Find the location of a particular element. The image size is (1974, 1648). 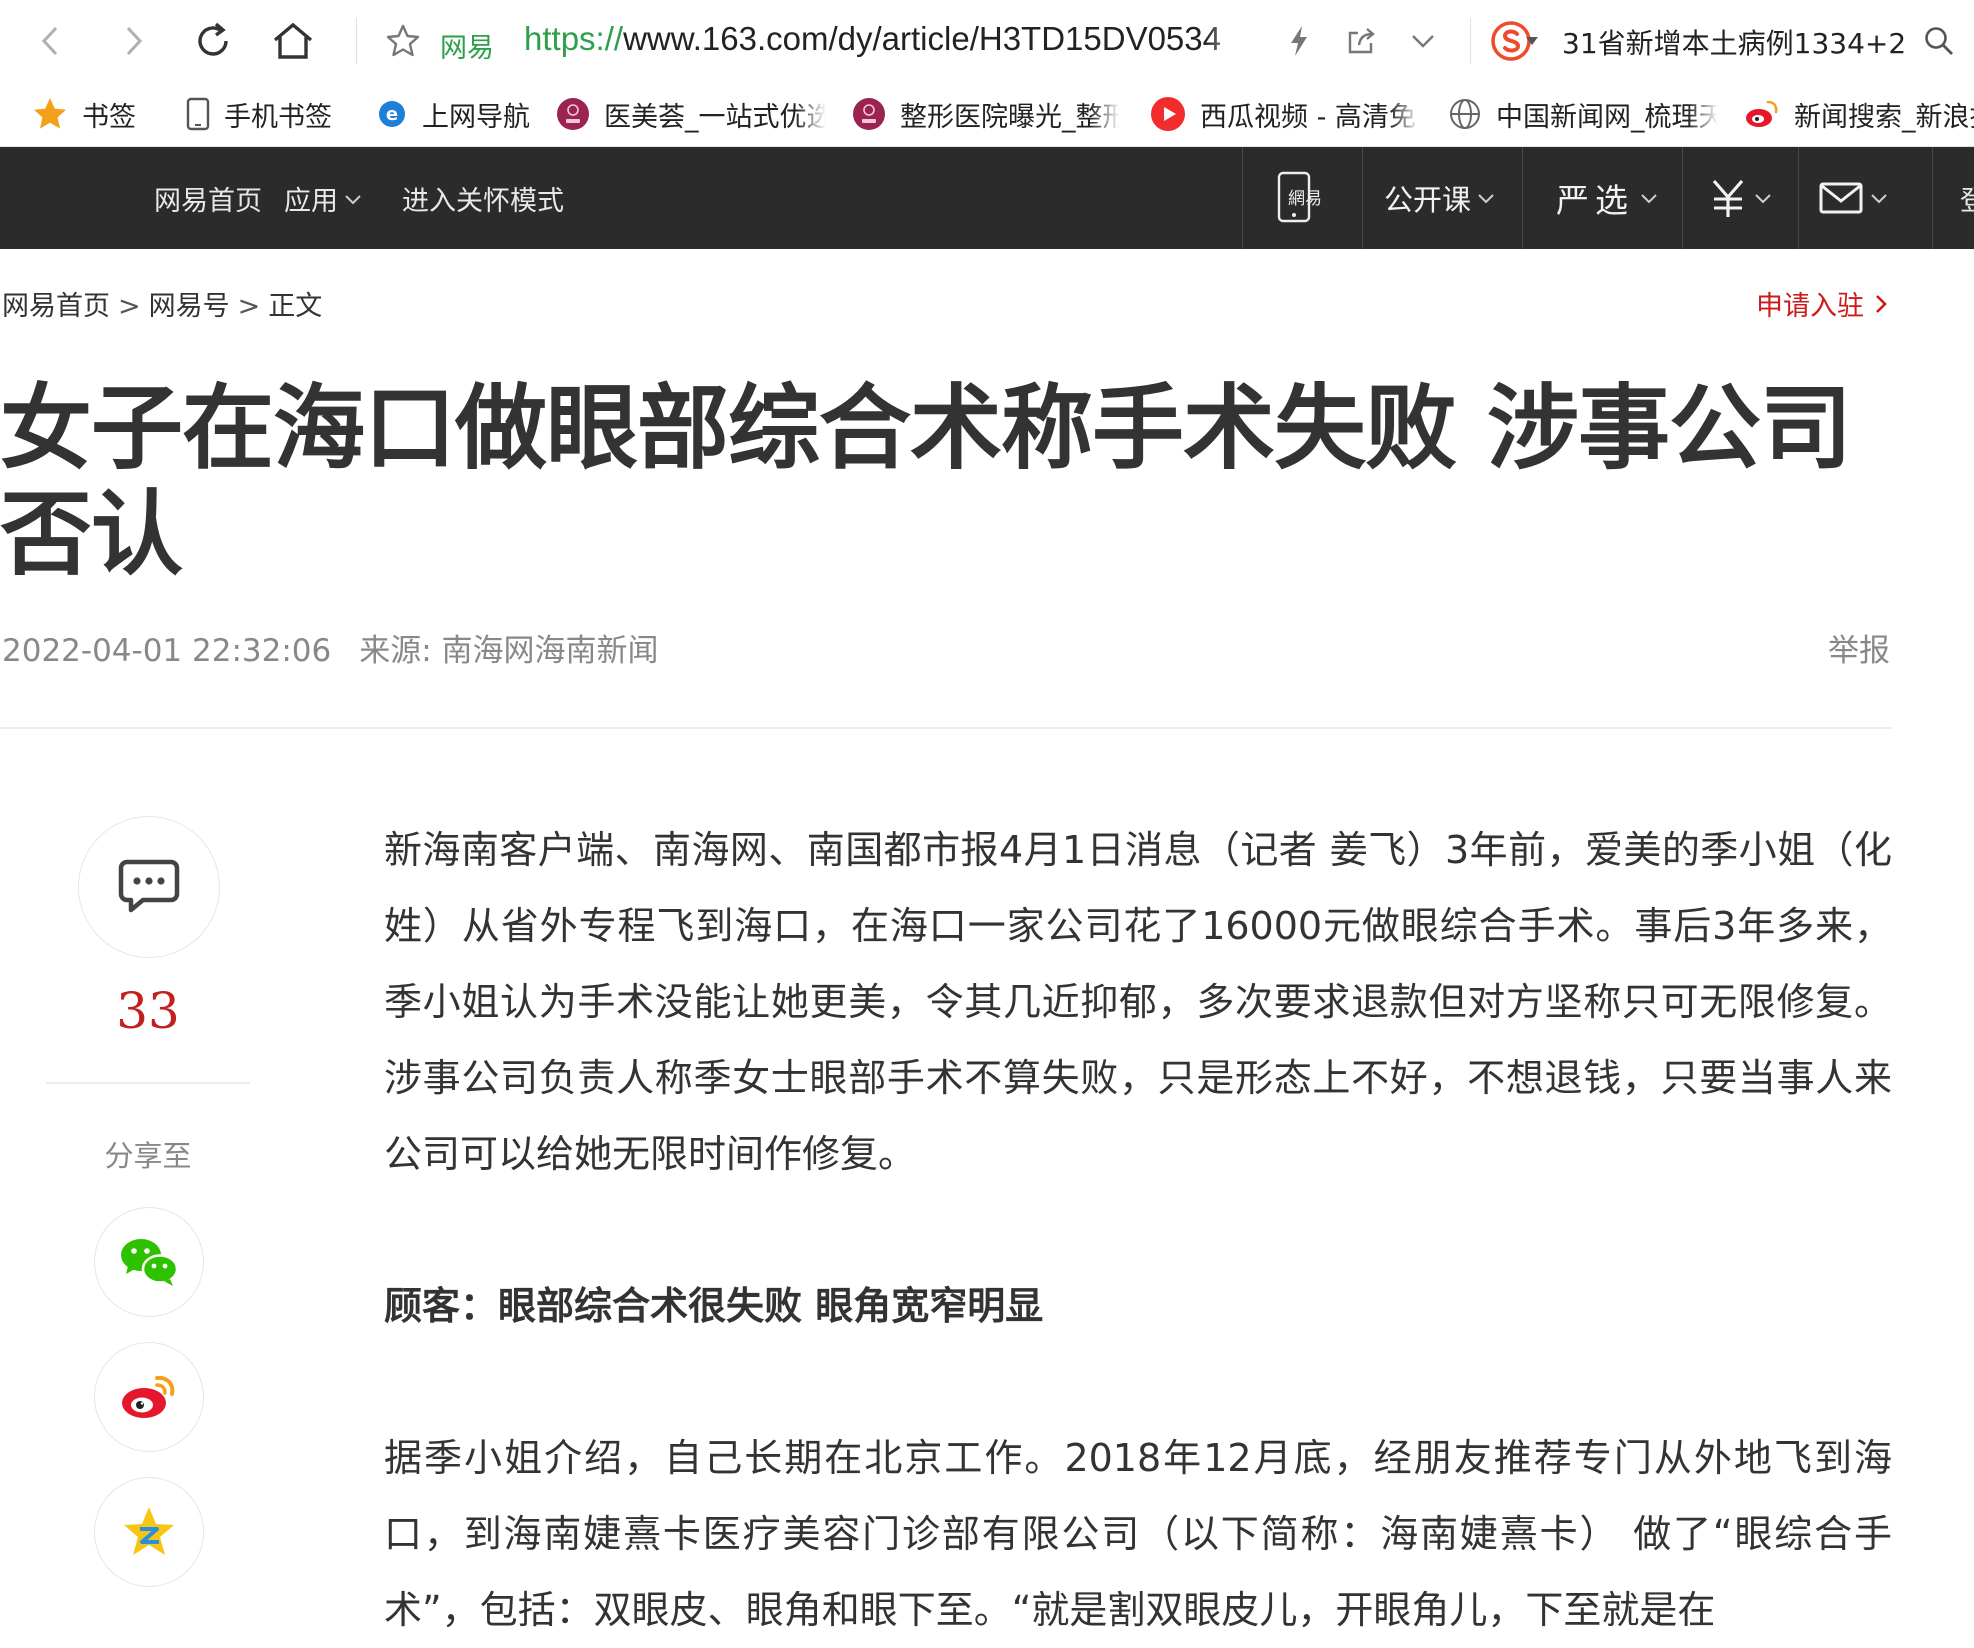

share-weibo-button is located at coordinates (149, 1397).